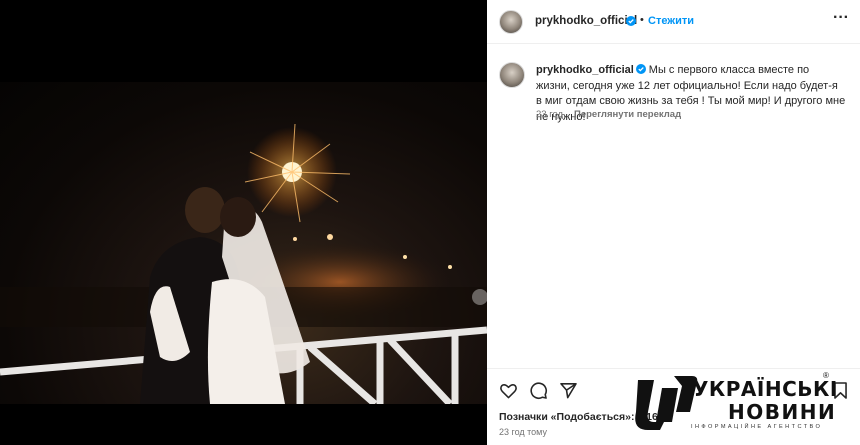 This screenshot has width=860, height=445. Describe the element at coordinates (512, 75) in the screenshot. I see `caption-avatar` at that location.